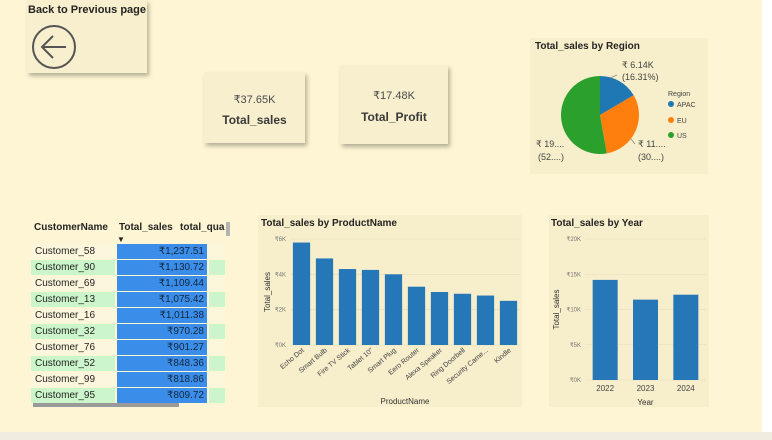 The height and width of the screenshot is (440, 772). I want to click on cell-customer-name: Customer_58, so click(73, 251).